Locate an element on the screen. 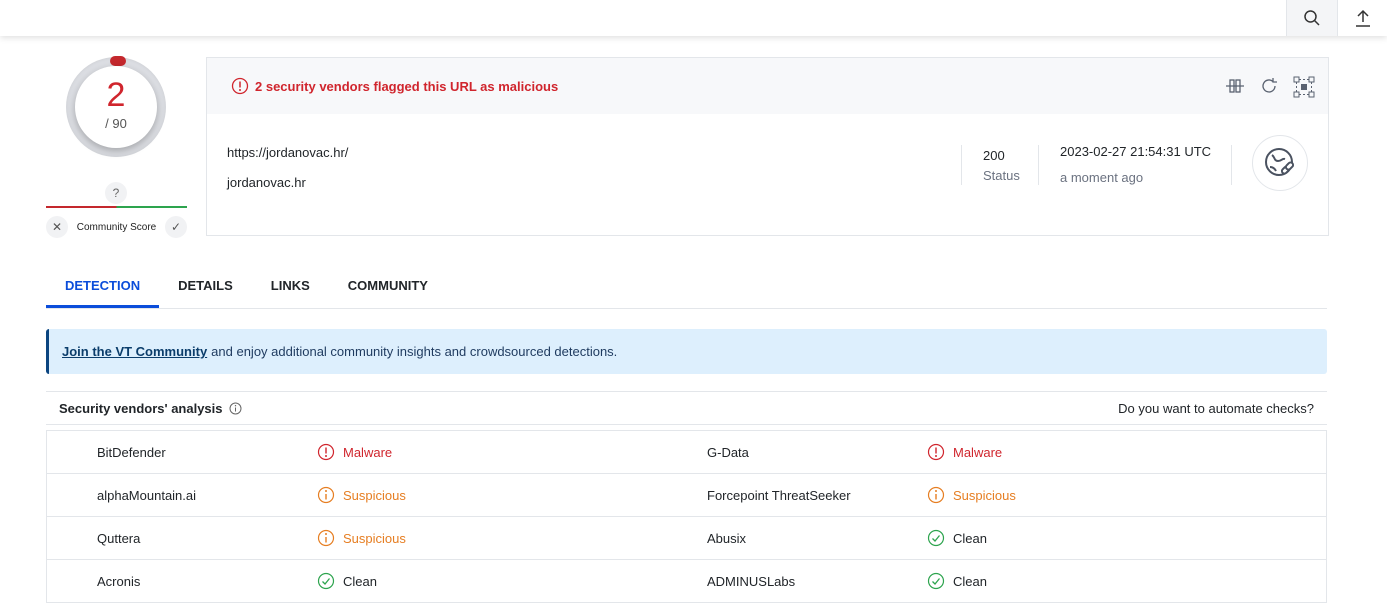 This screenshot has height=603, width=1387. vote-malicious-button: ✕ is located at coordinates (57, 227).